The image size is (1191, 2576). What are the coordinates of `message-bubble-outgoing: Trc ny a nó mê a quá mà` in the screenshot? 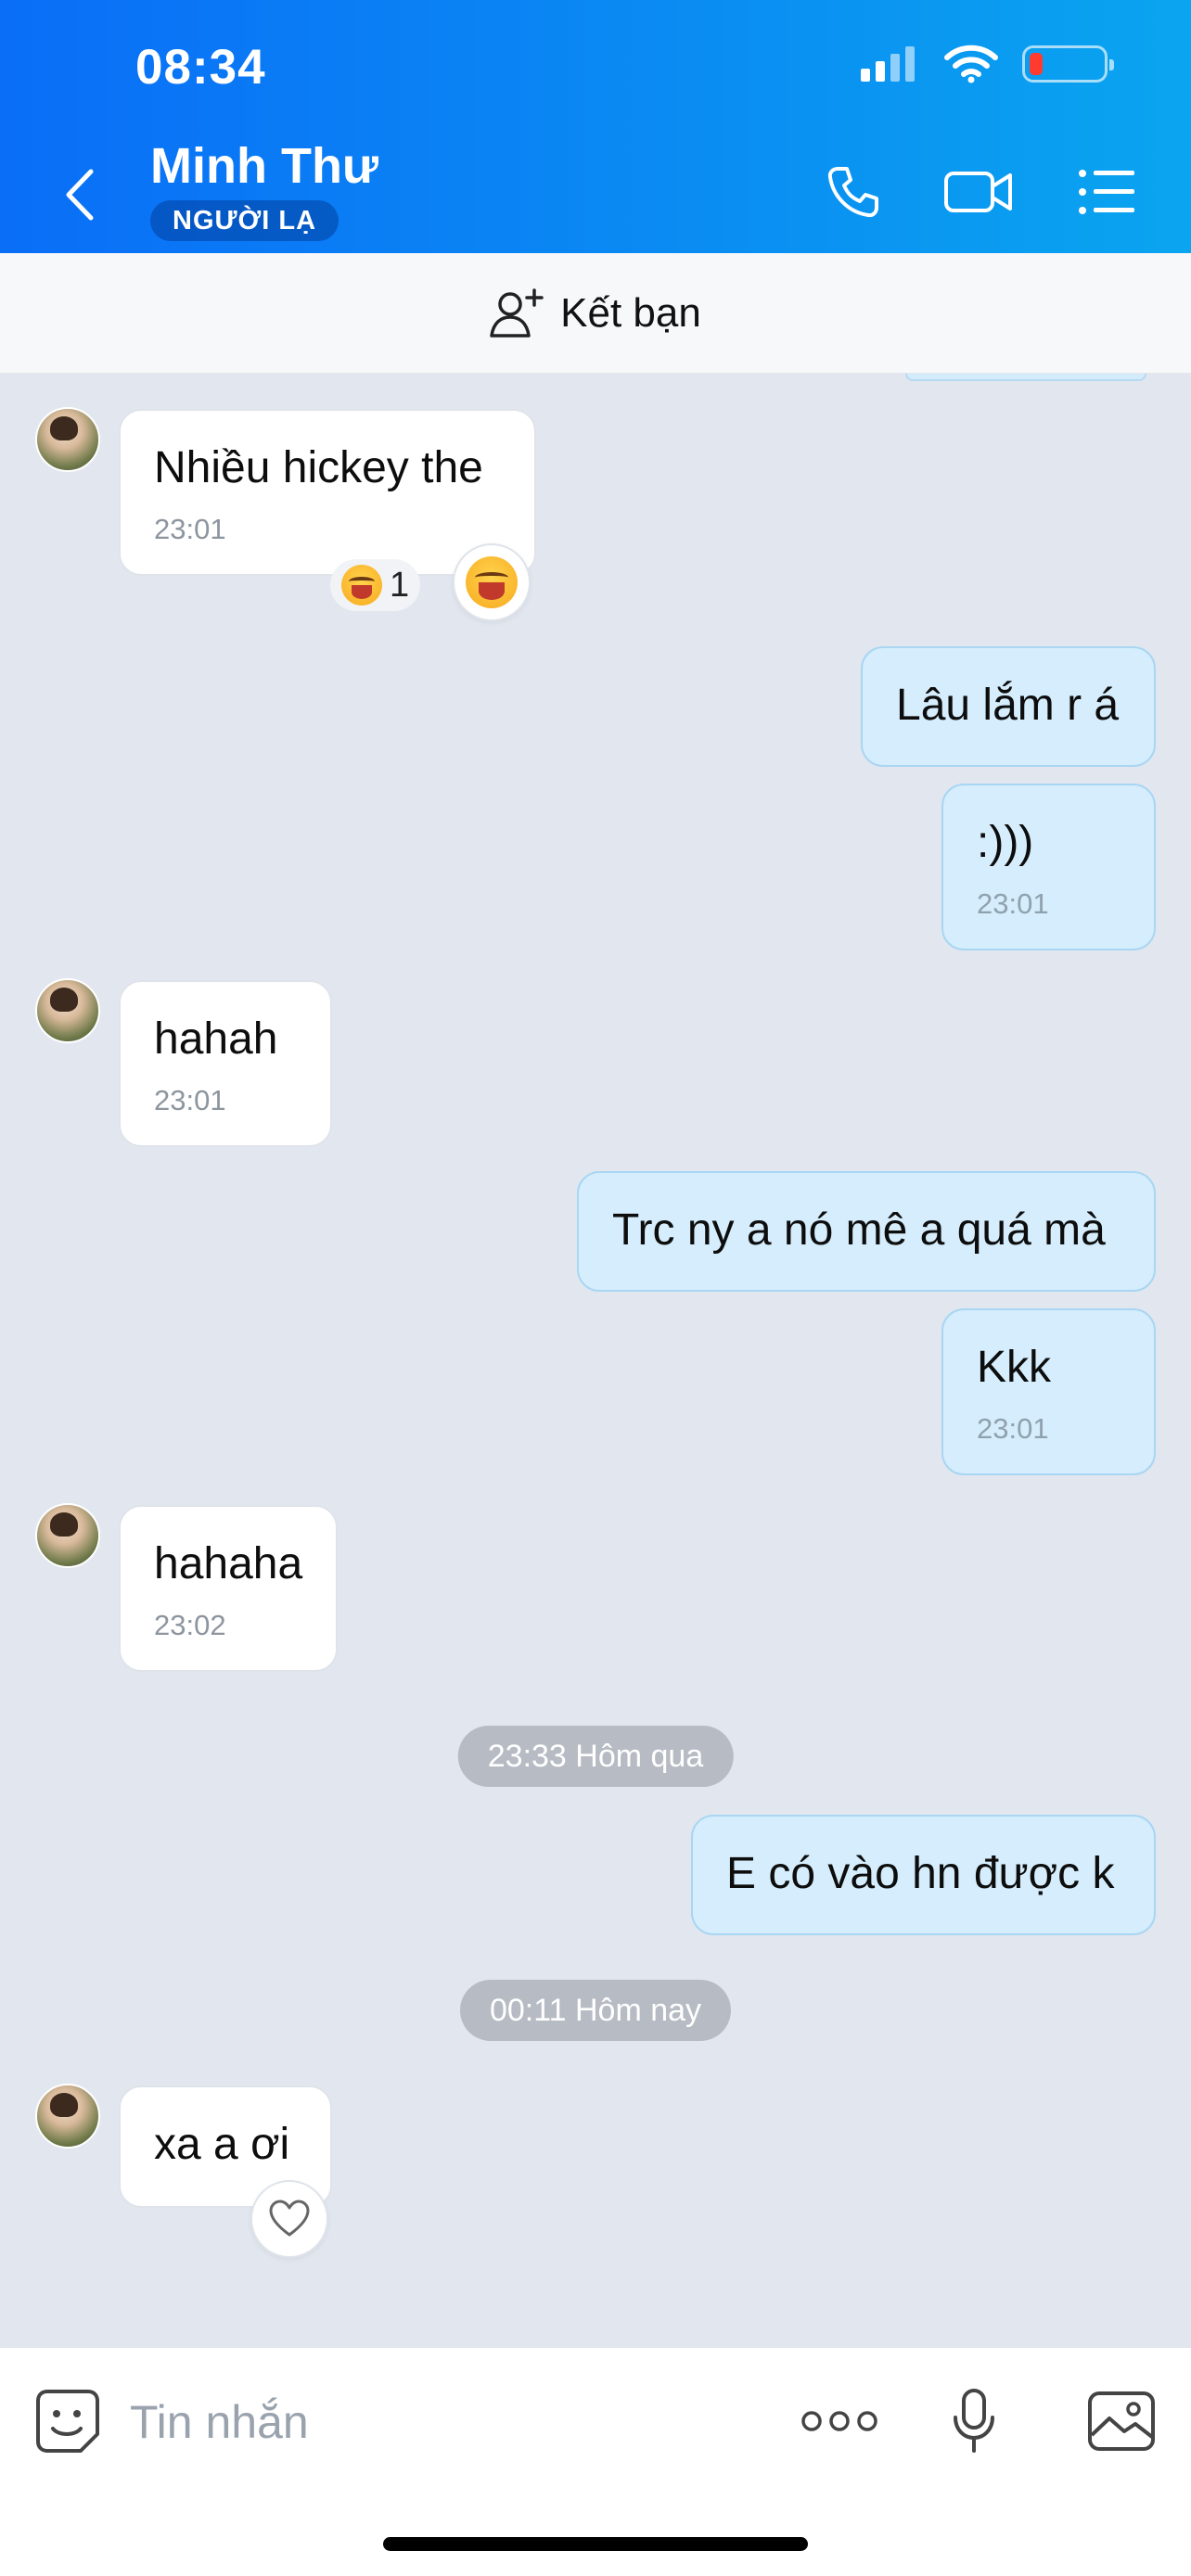 It's located at (866, 1231).